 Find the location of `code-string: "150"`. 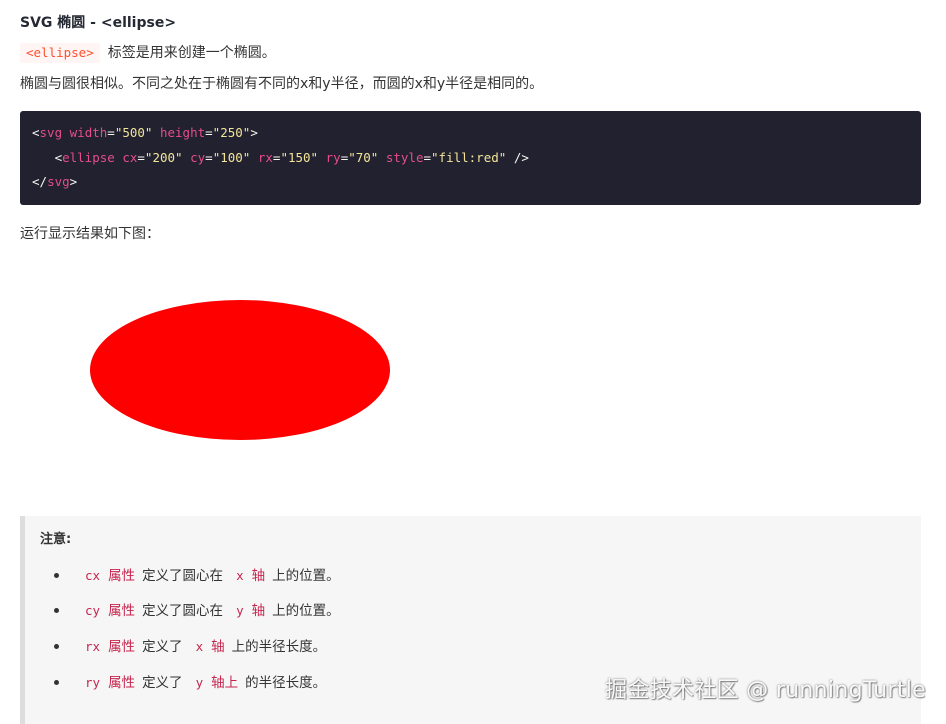

code-string: "150" is located at coordinates (299, 157).